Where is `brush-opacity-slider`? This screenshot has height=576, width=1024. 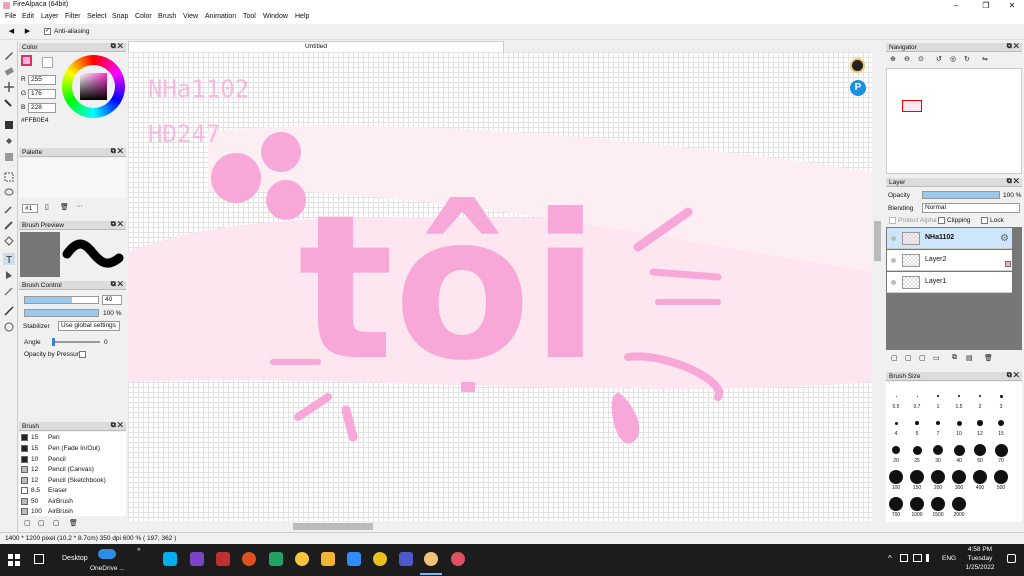 brush-opacity-slider is located at coordinates (61, 313).